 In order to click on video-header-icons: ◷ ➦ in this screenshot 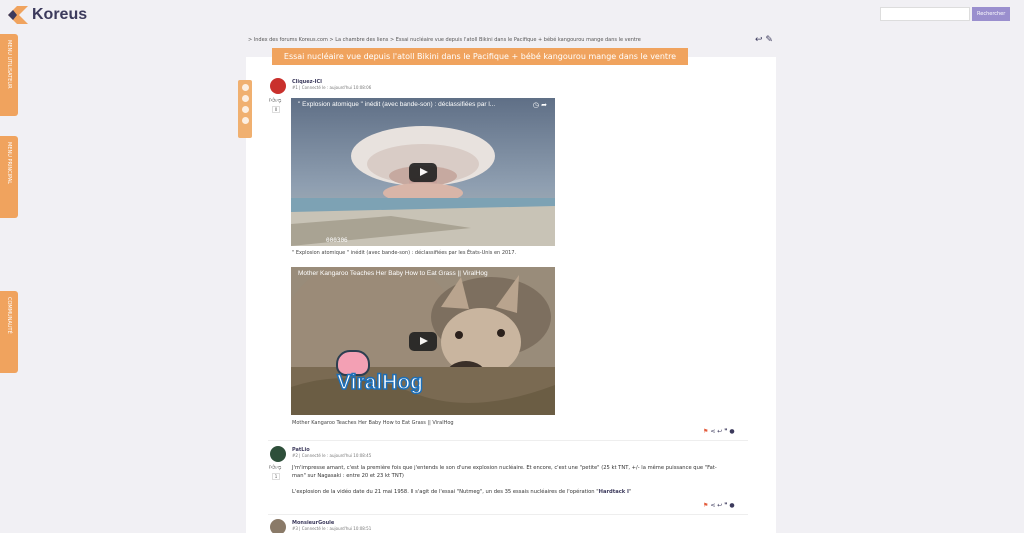, I will do `click(540, 105)`.